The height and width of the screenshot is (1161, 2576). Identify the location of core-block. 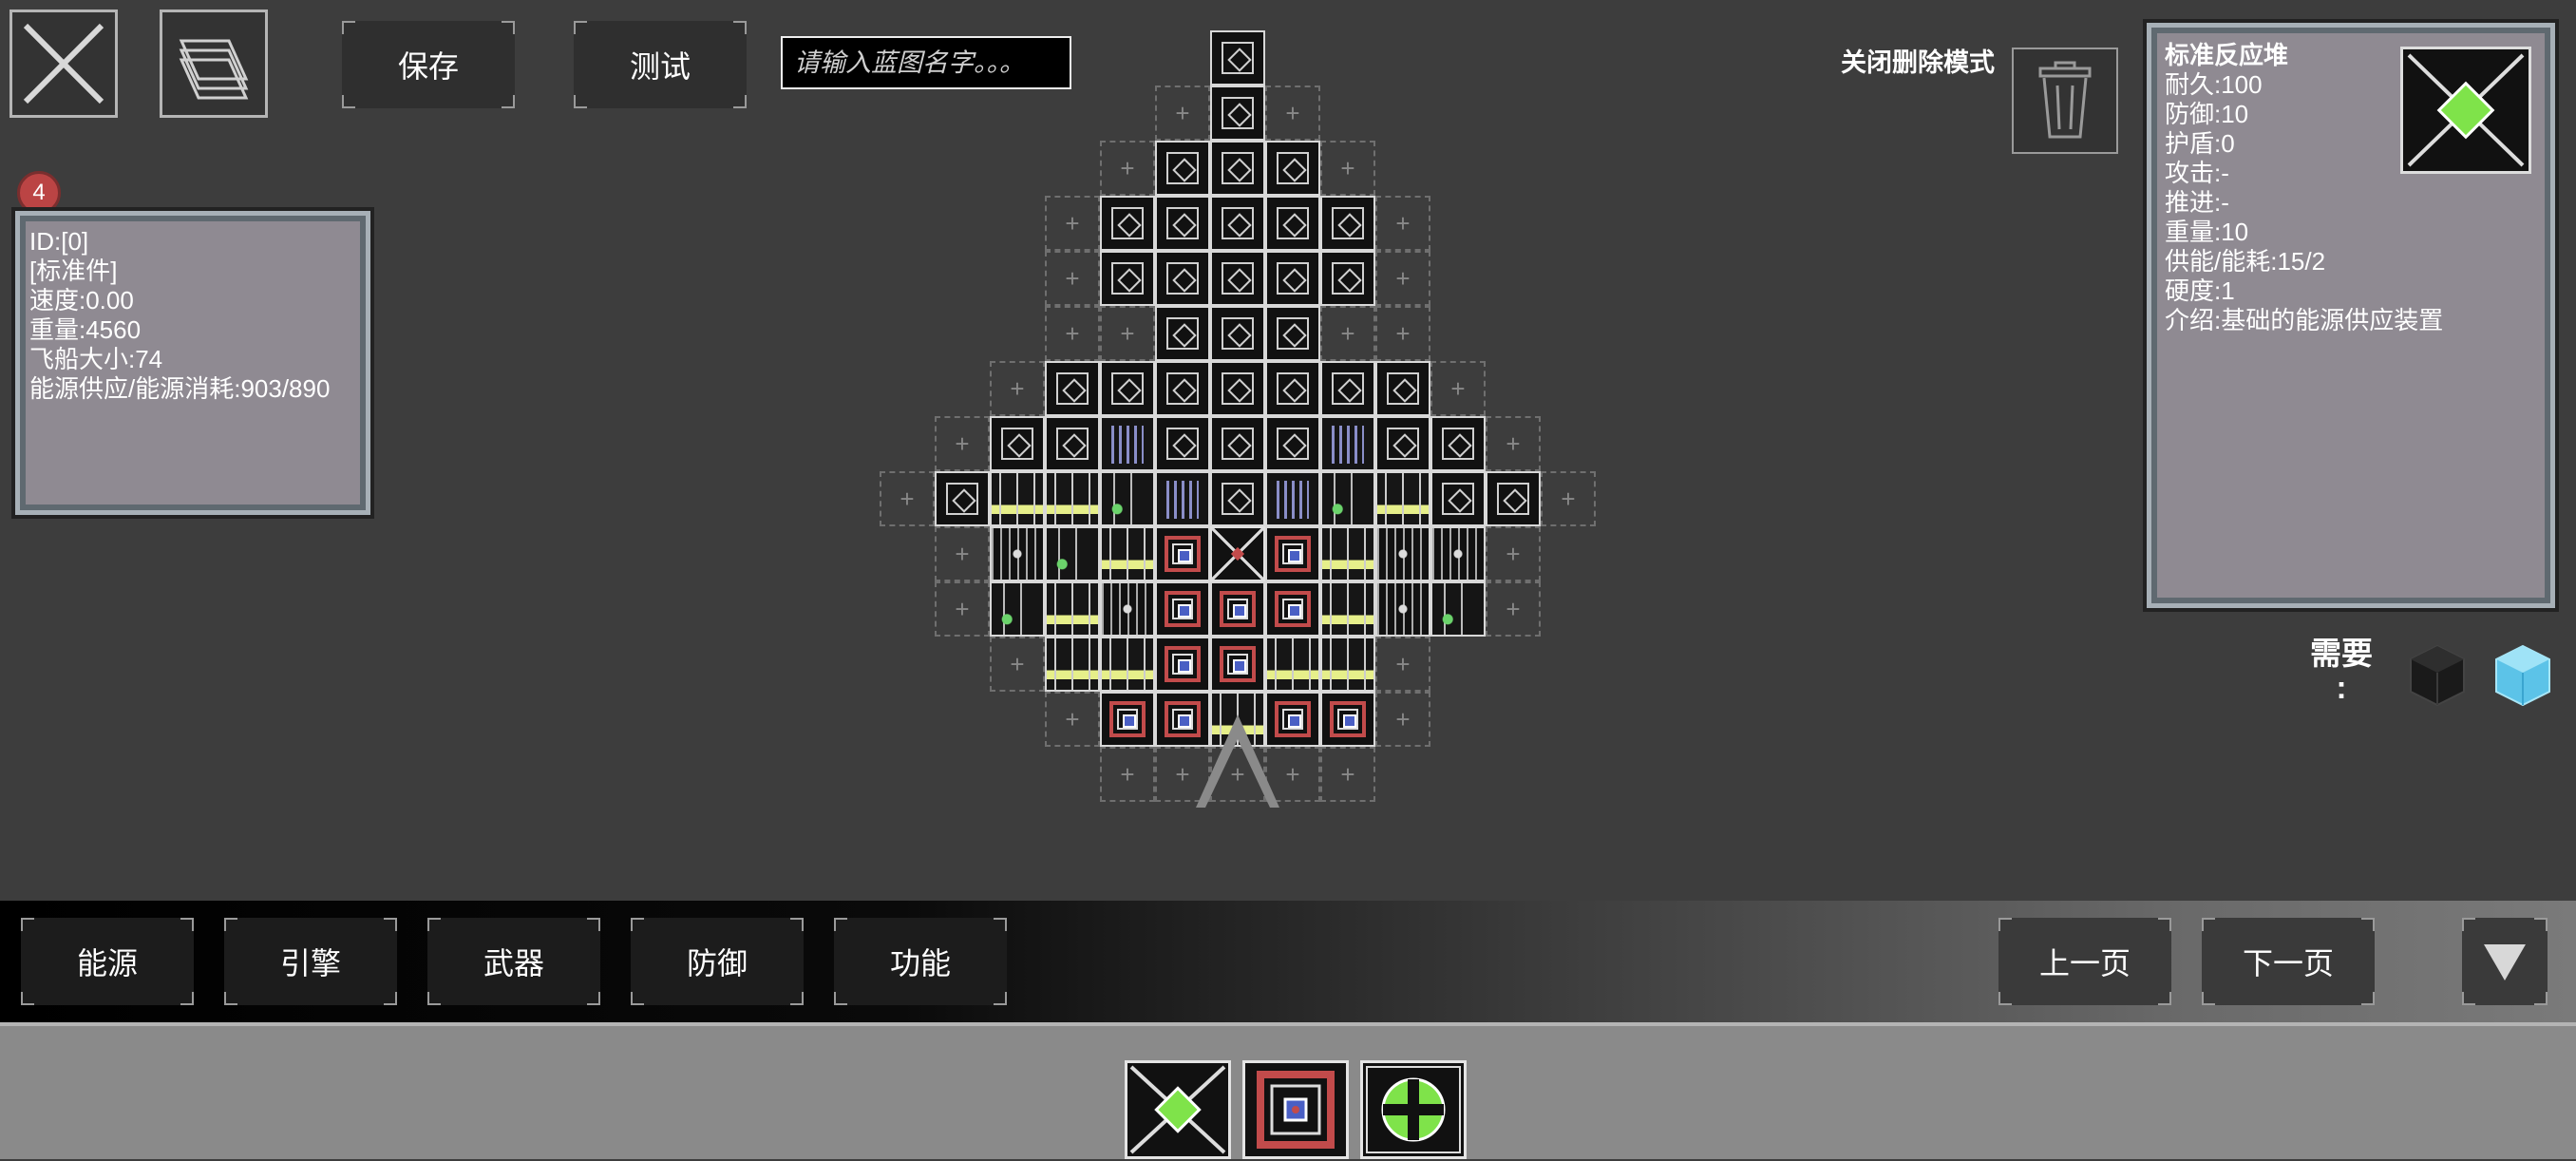
(1237, 553).